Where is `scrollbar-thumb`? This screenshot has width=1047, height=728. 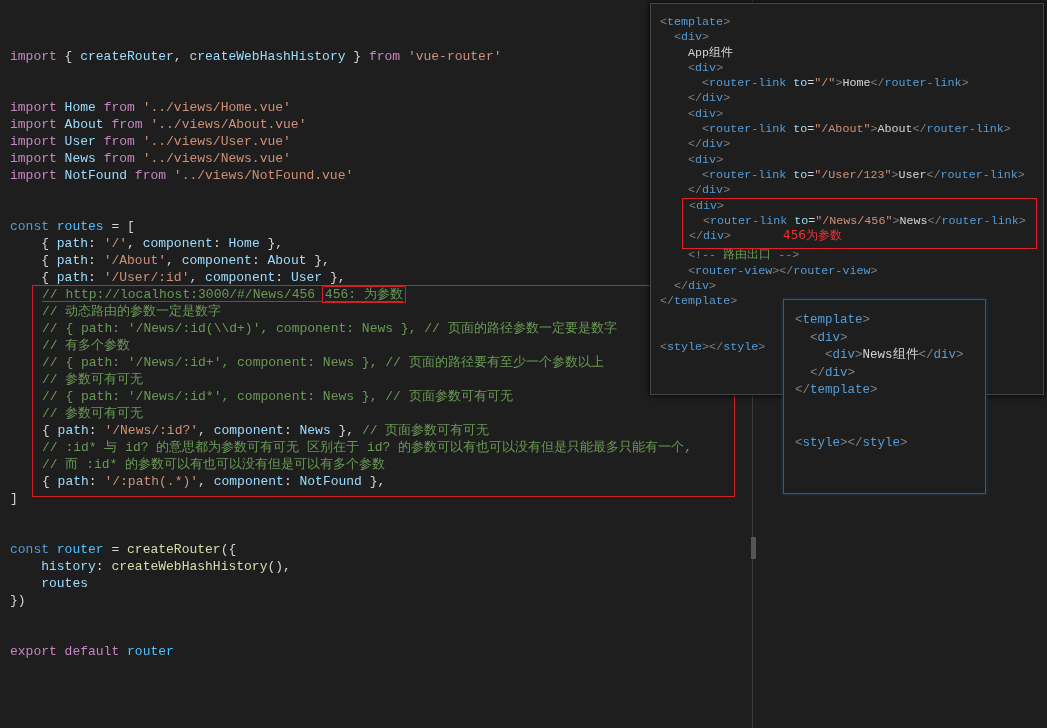
scrollbar-thumb is located at coordinates (753, 548).